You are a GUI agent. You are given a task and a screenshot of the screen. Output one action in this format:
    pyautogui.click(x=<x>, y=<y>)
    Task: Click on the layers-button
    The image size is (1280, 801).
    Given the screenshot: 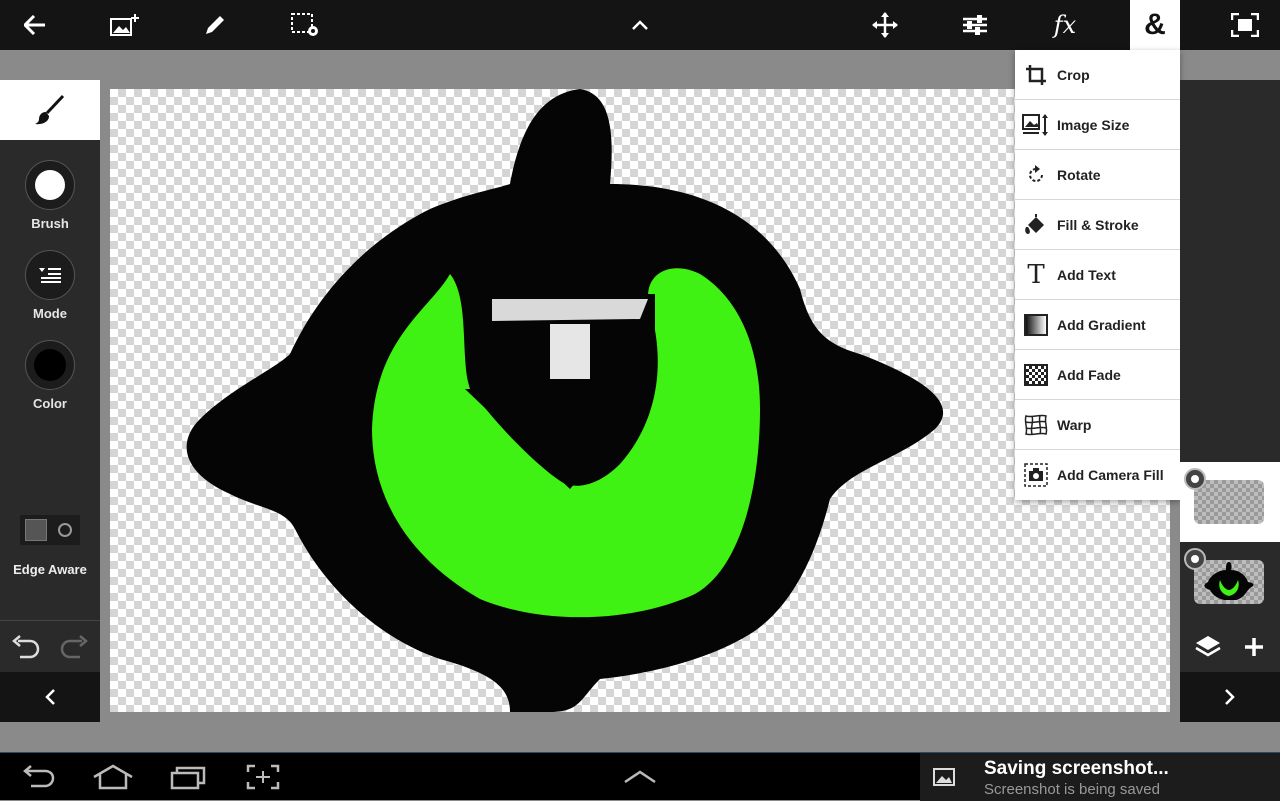 What is the action you would take?
    pyautogui.click(x=1208, y=647)
    